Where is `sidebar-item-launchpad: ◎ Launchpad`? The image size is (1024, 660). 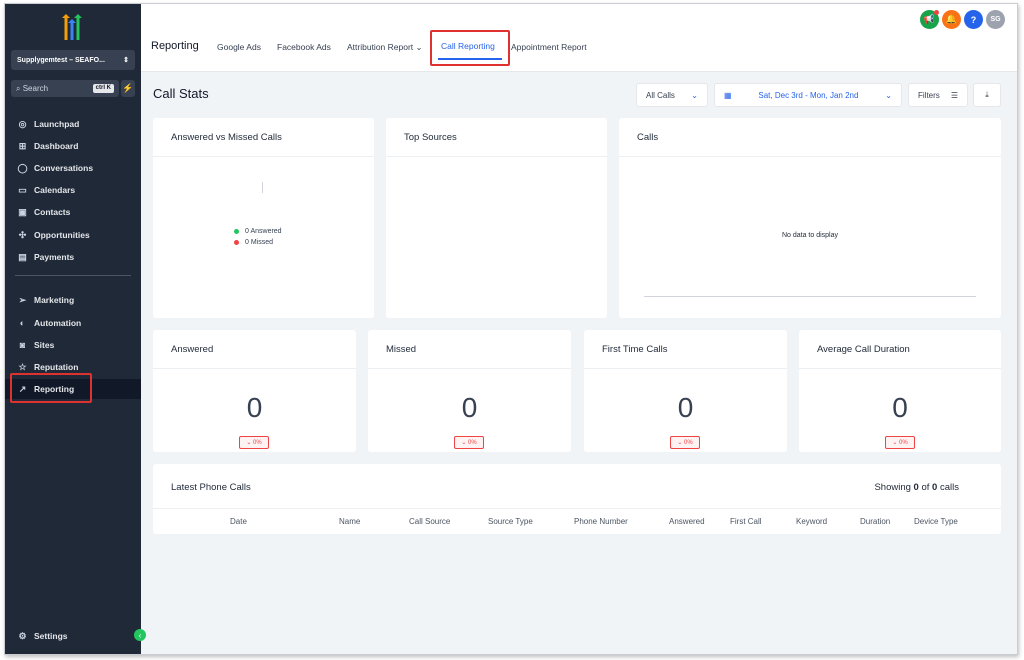 sidebar-item-launchpad: ◎ Launchpad is located at coordinates (73, 124).